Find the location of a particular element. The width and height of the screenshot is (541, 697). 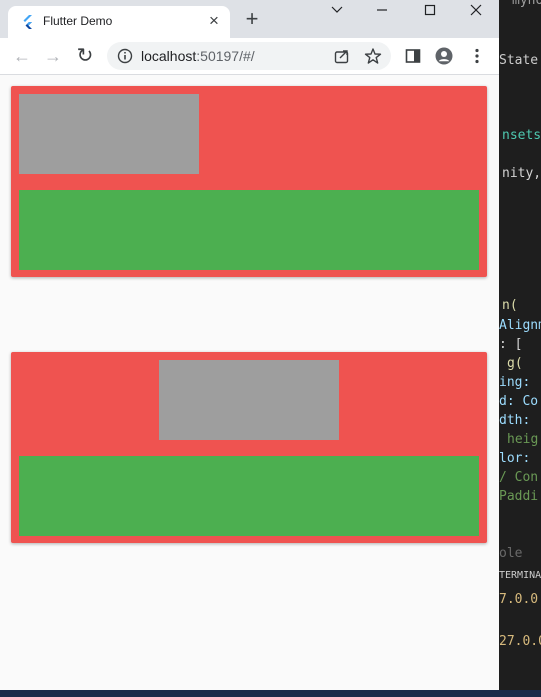

code-line: State > is located at coordinates (520, 60).